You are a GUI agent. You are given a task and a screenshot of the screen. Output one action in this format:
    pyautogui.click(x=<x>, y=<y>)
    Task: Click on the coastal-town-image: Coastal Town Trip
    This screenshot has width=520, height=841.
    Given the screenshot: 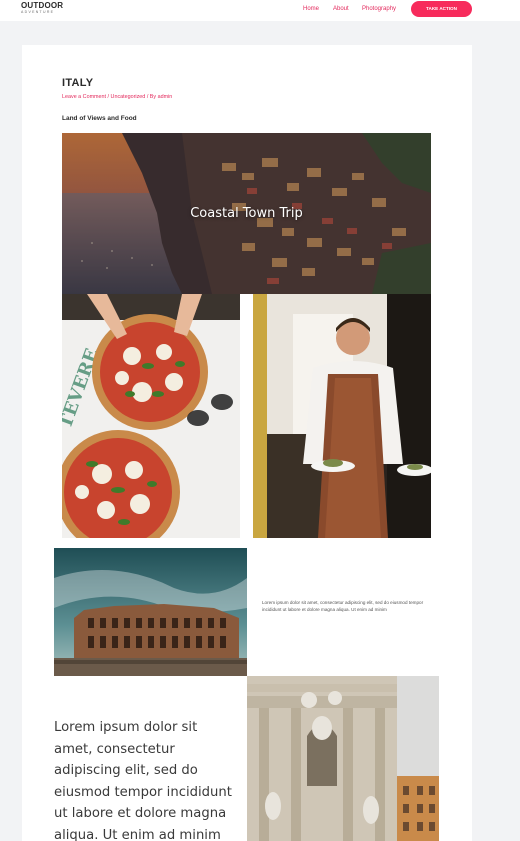 What is the action you would take?
    pyautogui.click(x=246, y=213)
    